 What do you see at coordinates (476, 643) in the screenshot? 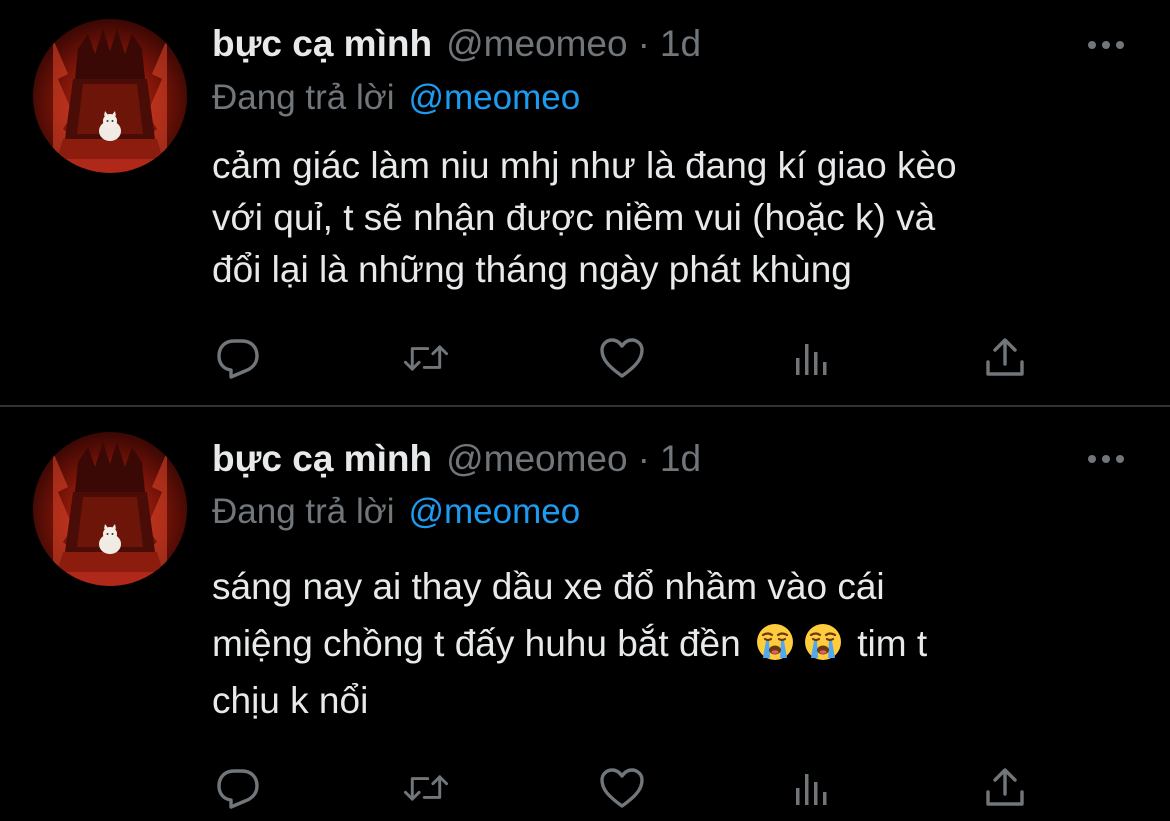
I see `tweet-text-line: miệng chồng t đấy huhu bắt đền` at bounding box center [476, 643].